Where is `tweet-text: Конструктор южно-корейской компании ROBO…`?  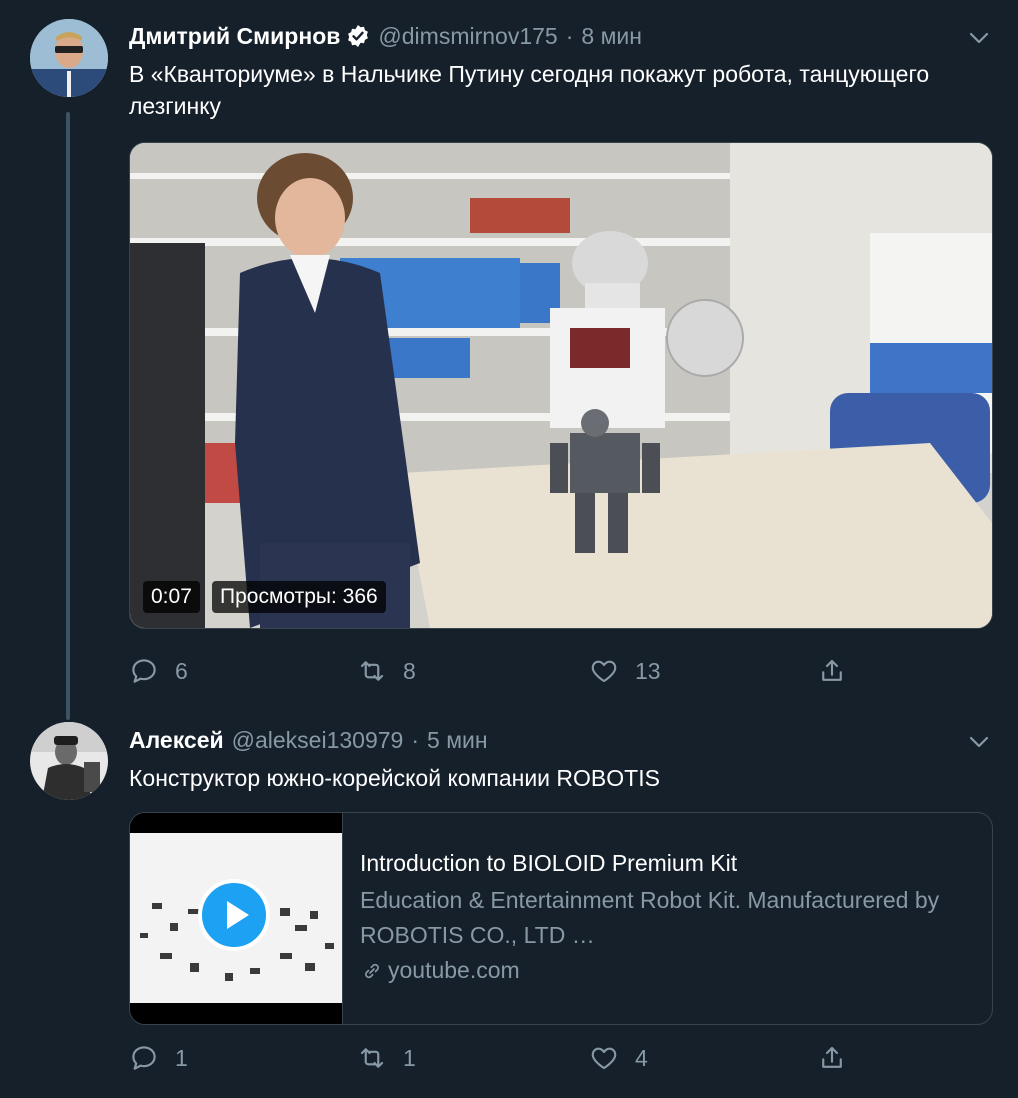 tweet-text: Конструктор южно-корейской компании ROBO… is located at coordinates (394, 778).